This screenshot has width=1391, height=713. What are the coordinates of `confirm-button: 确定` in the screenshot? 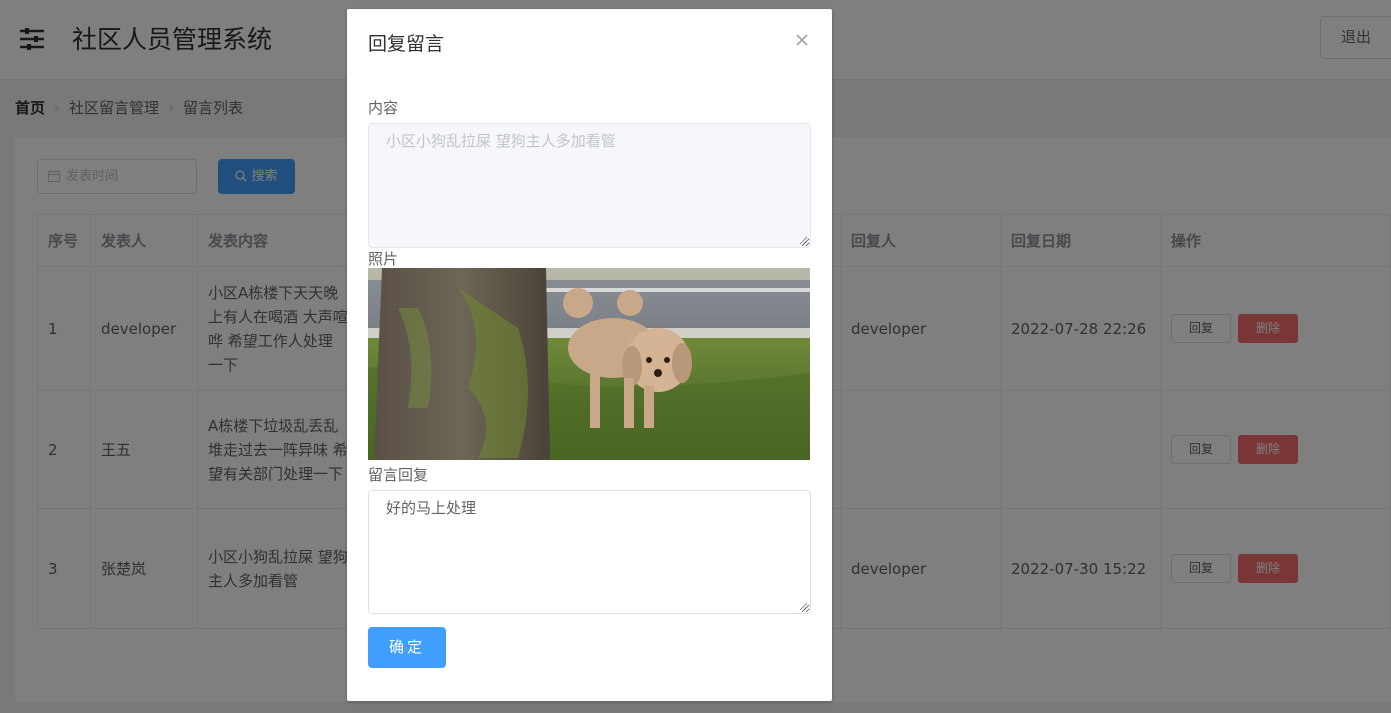 It's located at (407, 647).